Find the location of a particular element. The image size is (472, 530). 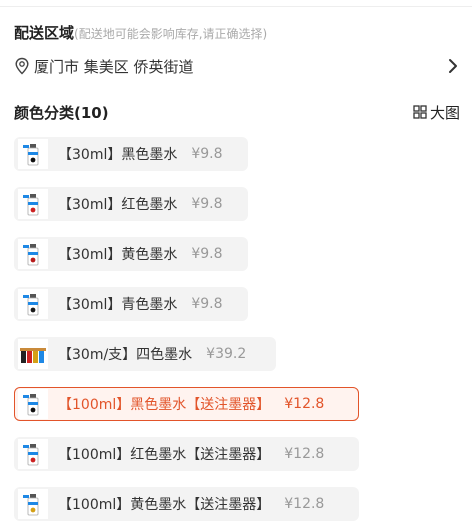

big-view-button: 大图 is located at coordinates (436, 112).